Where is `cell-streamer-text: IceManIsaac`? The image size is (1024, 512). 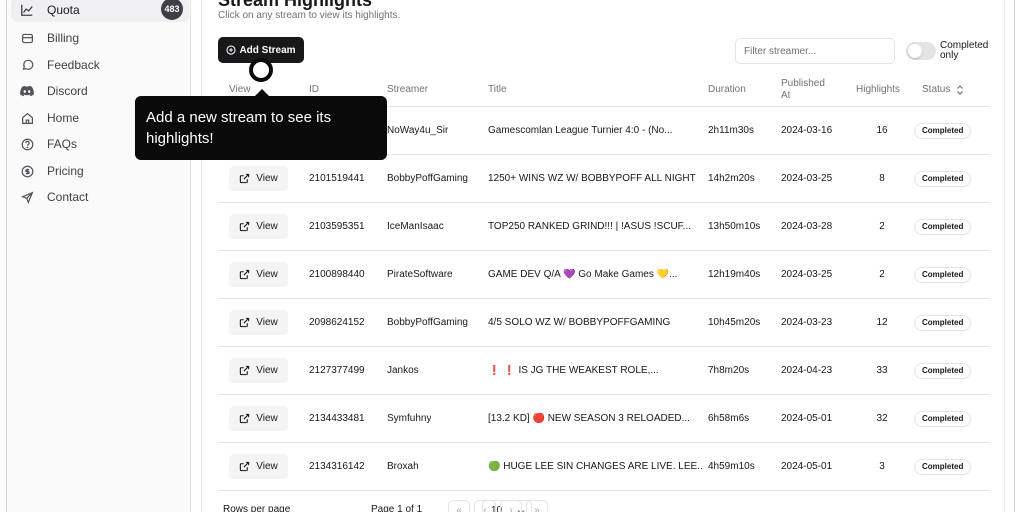 cell-streamer-text: IceManIsaac is located at coordinates (415, 226).